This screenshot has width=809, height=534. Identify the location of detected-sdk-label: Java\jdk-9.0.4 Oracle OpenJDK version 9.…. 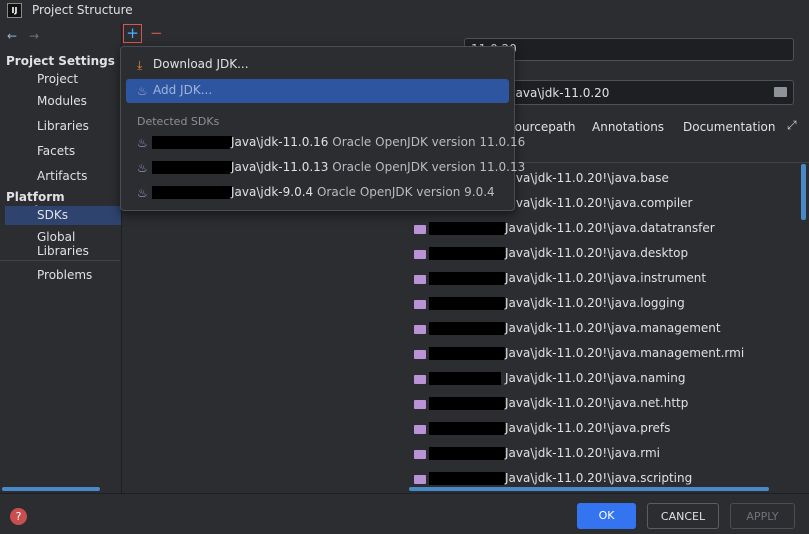
(363, 192).